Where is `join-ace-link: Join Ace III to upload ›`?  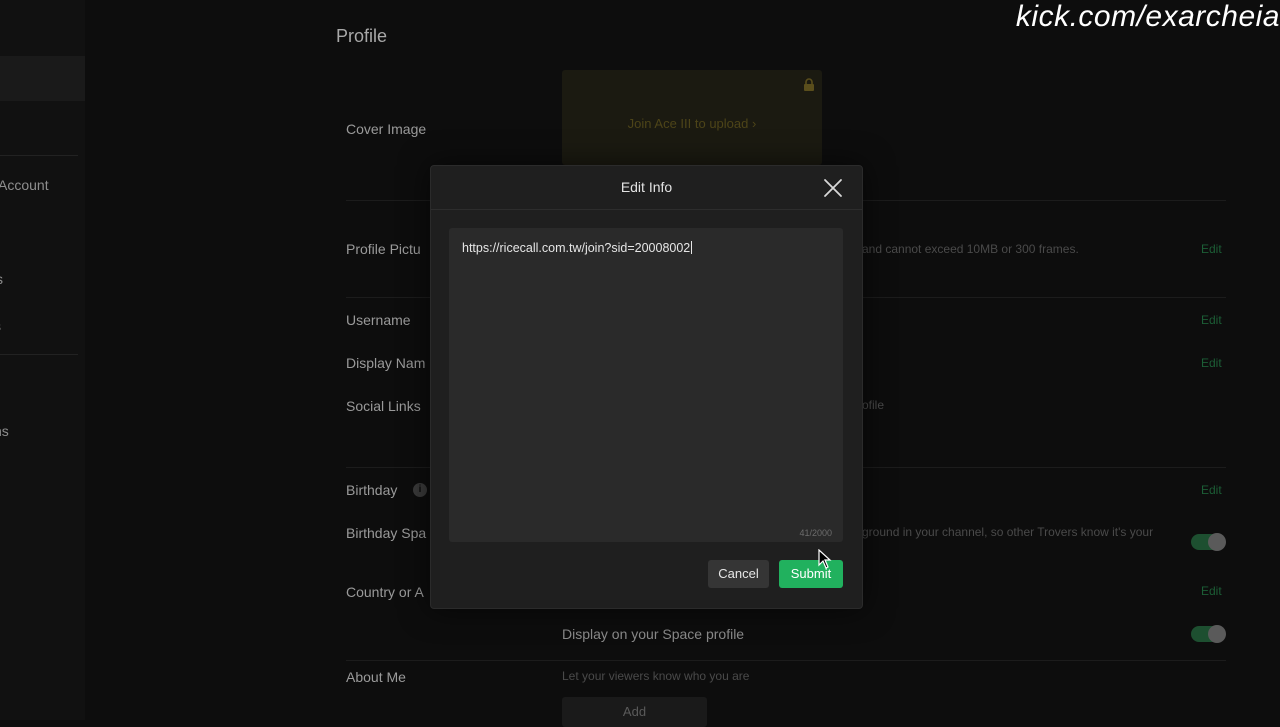
join-ace-link: Join Ace III to upload › is located at coordinates (692, 123).